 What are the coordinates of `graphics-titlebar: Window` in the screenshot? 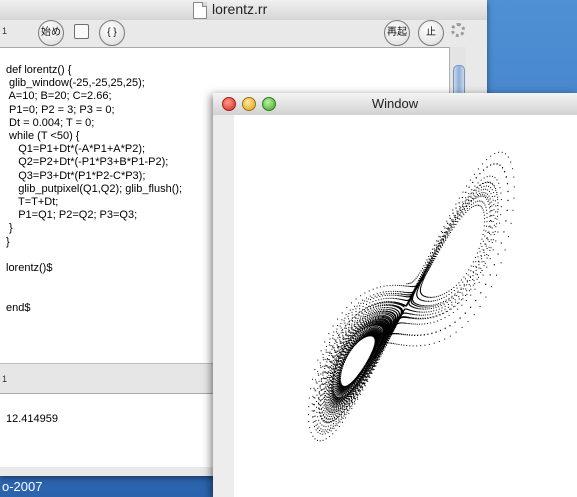 It's located at (395, 104).